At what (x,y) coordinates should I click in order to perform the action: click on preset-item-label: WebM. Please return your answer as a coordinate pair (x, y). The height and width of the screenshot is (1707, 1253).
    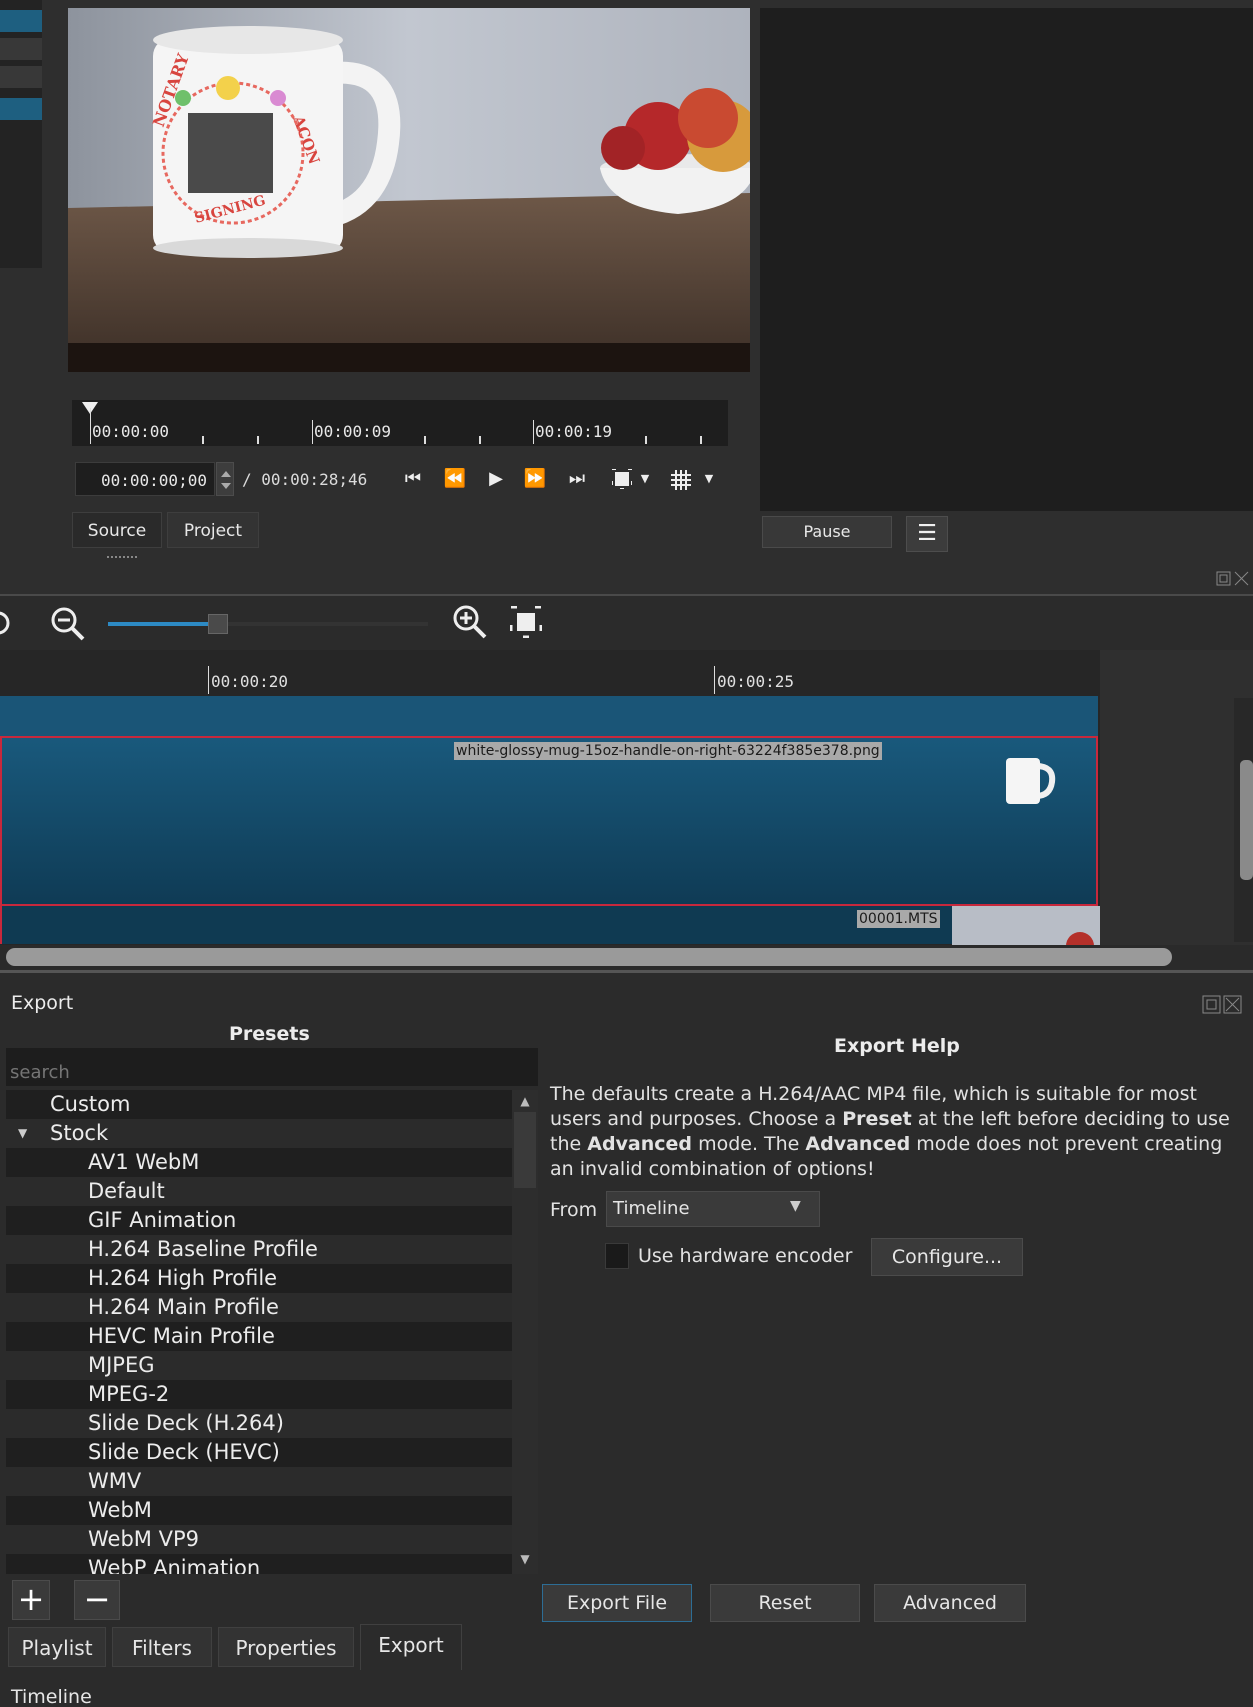
    Looking at the image, I should click on (120, 1510).